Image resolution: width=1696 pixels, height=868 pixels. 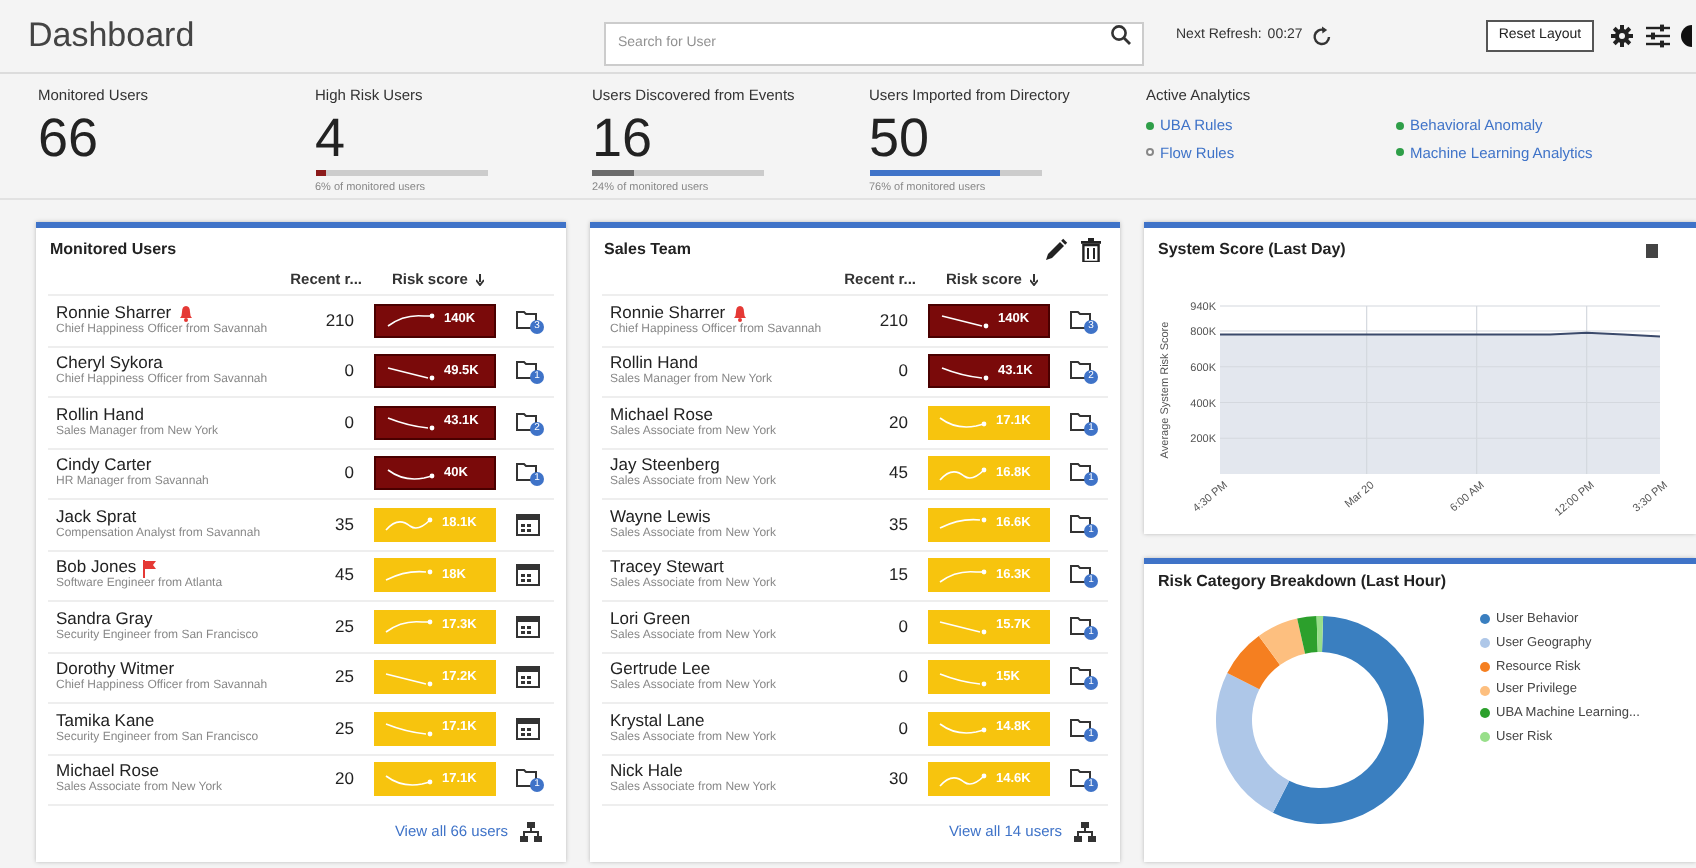 I want to click on user-name: Gertrude Lee, so click(x=660, y=670).